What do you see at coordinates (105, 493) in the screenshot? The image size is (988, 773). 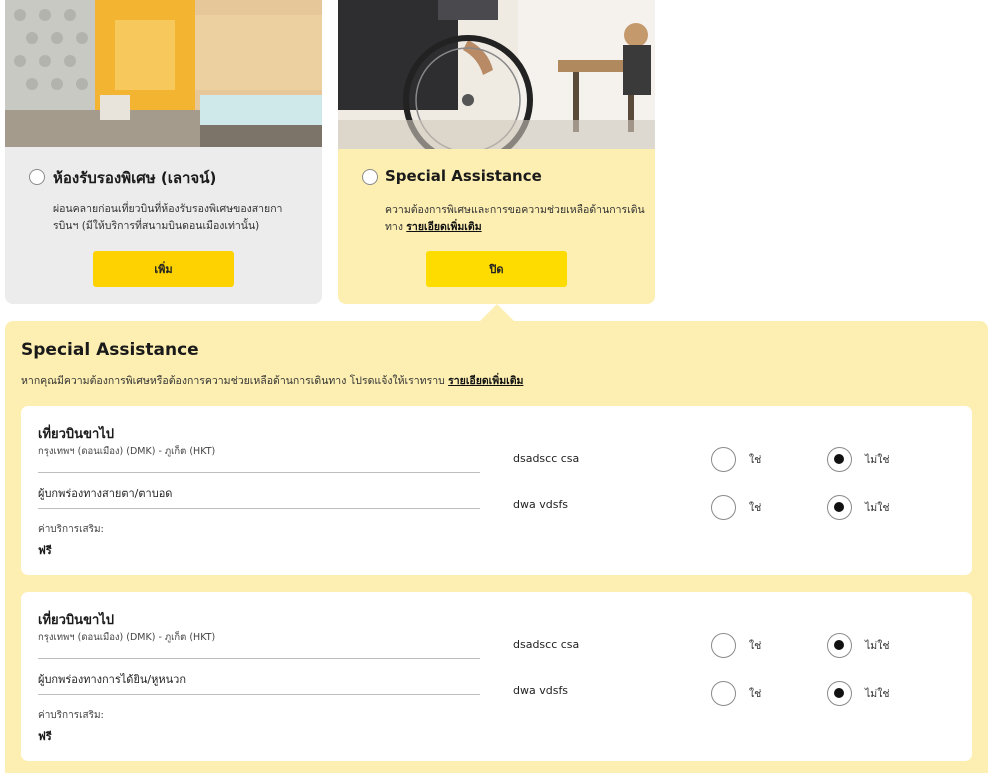 I see `service-name: ผู้บกพร่องทางสายตา/ตาบอด` at bounding box center [105, 493].